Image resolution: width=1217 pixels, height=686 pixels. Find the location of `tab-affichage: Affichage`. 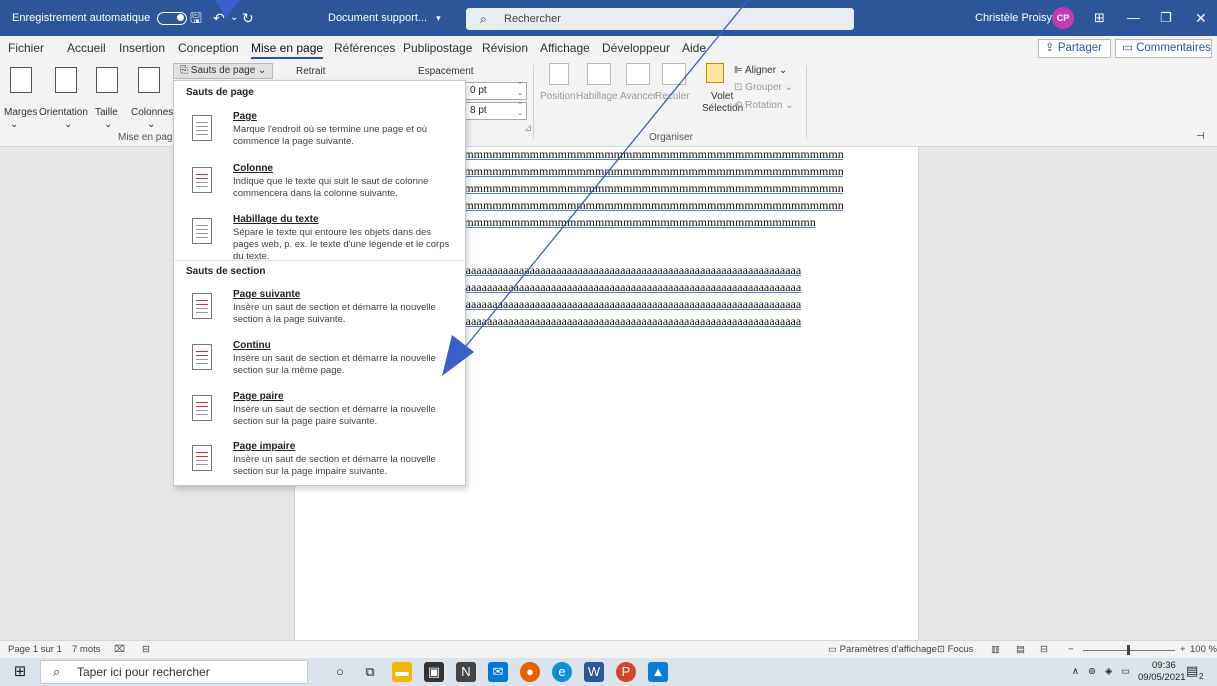

tab-affichage: Affichage is located at coordinates (565, 48).